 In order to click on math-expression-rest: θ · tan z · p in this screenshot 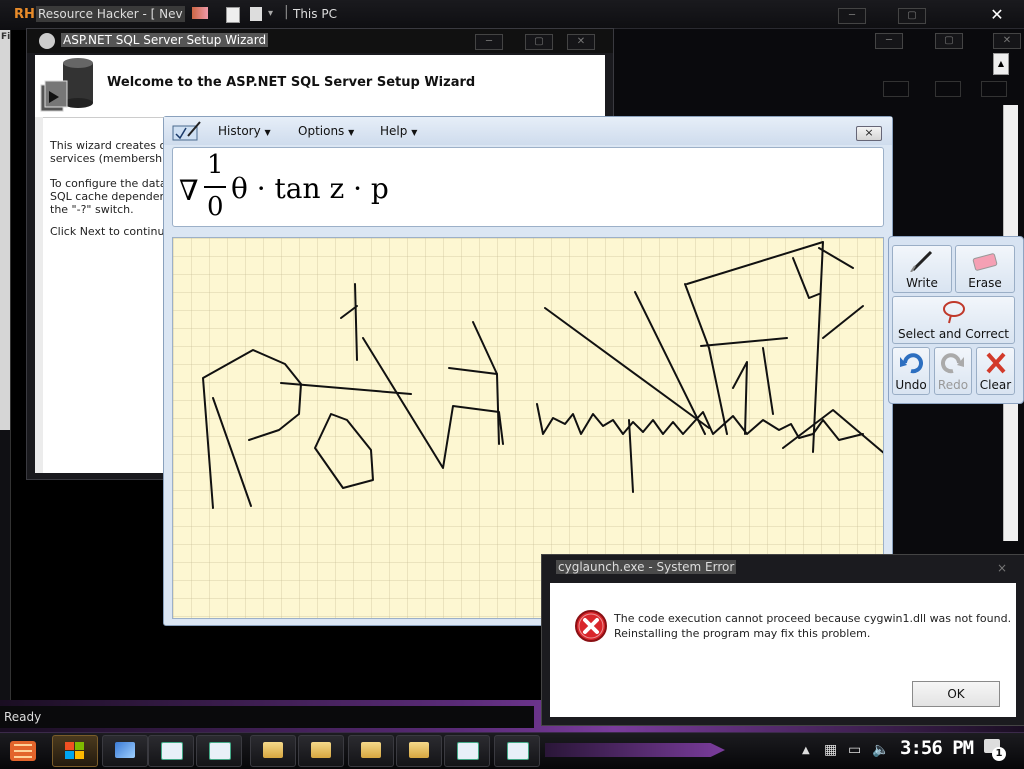, I will do `click(310, 188)`.